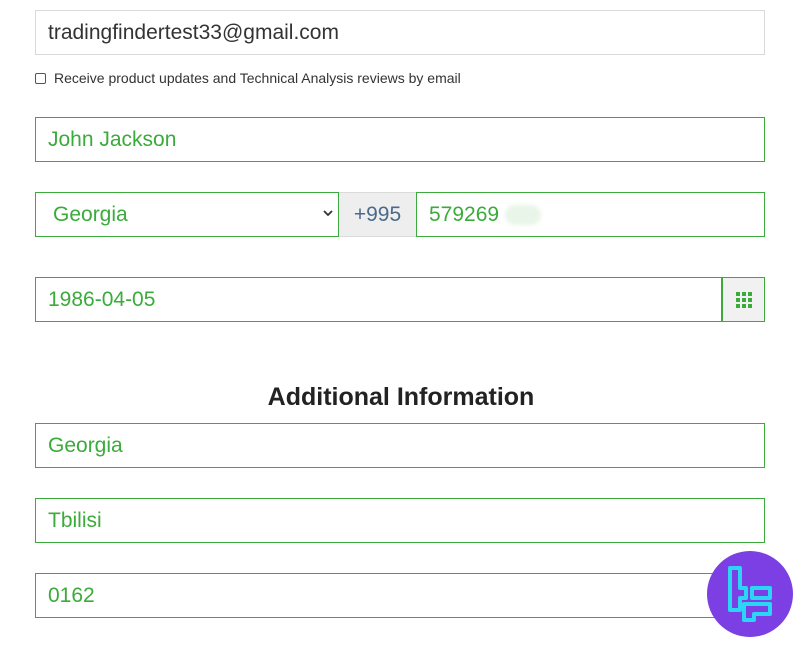 This screenshot has height=646, width=802. I want to click on phone-field: 579269, so click(590, 214).